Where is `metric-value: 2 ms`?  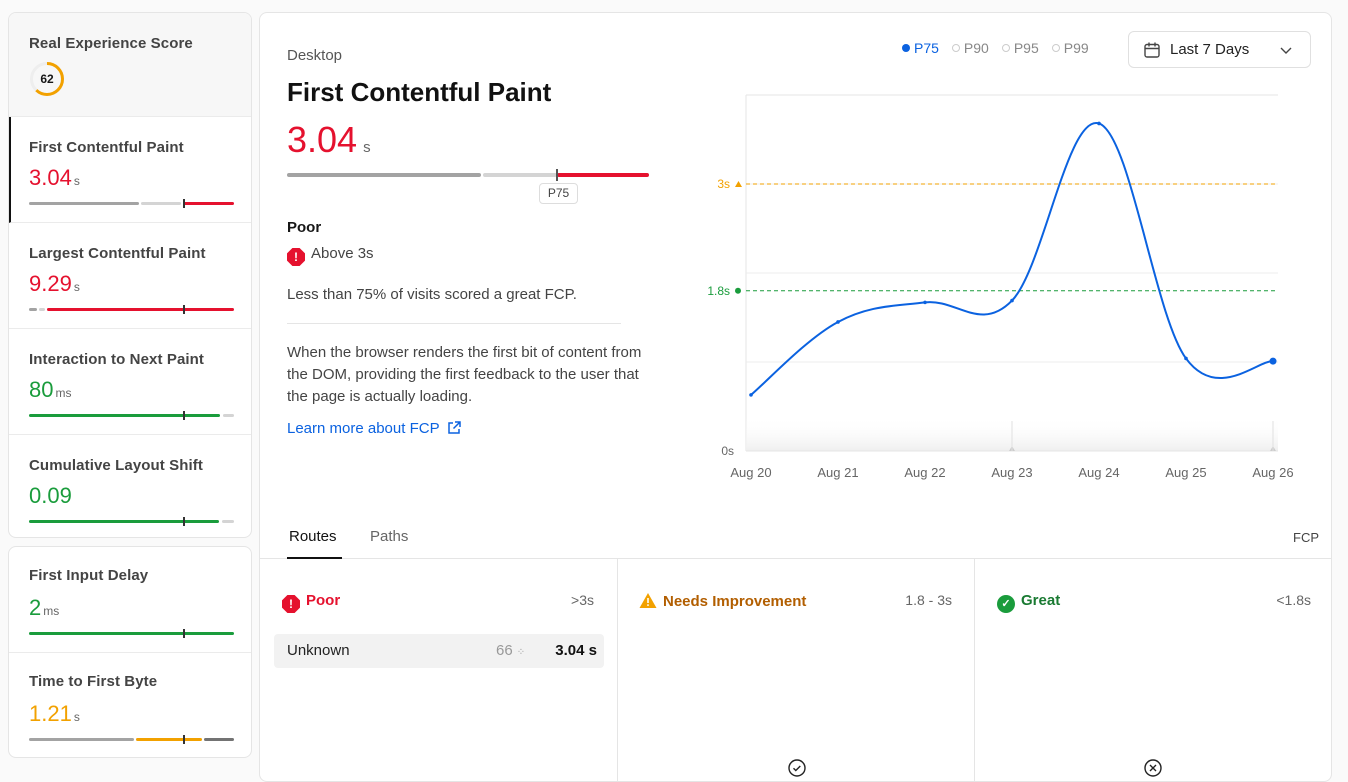 metric-value: 2 ms is located at coordinates (44, 607).